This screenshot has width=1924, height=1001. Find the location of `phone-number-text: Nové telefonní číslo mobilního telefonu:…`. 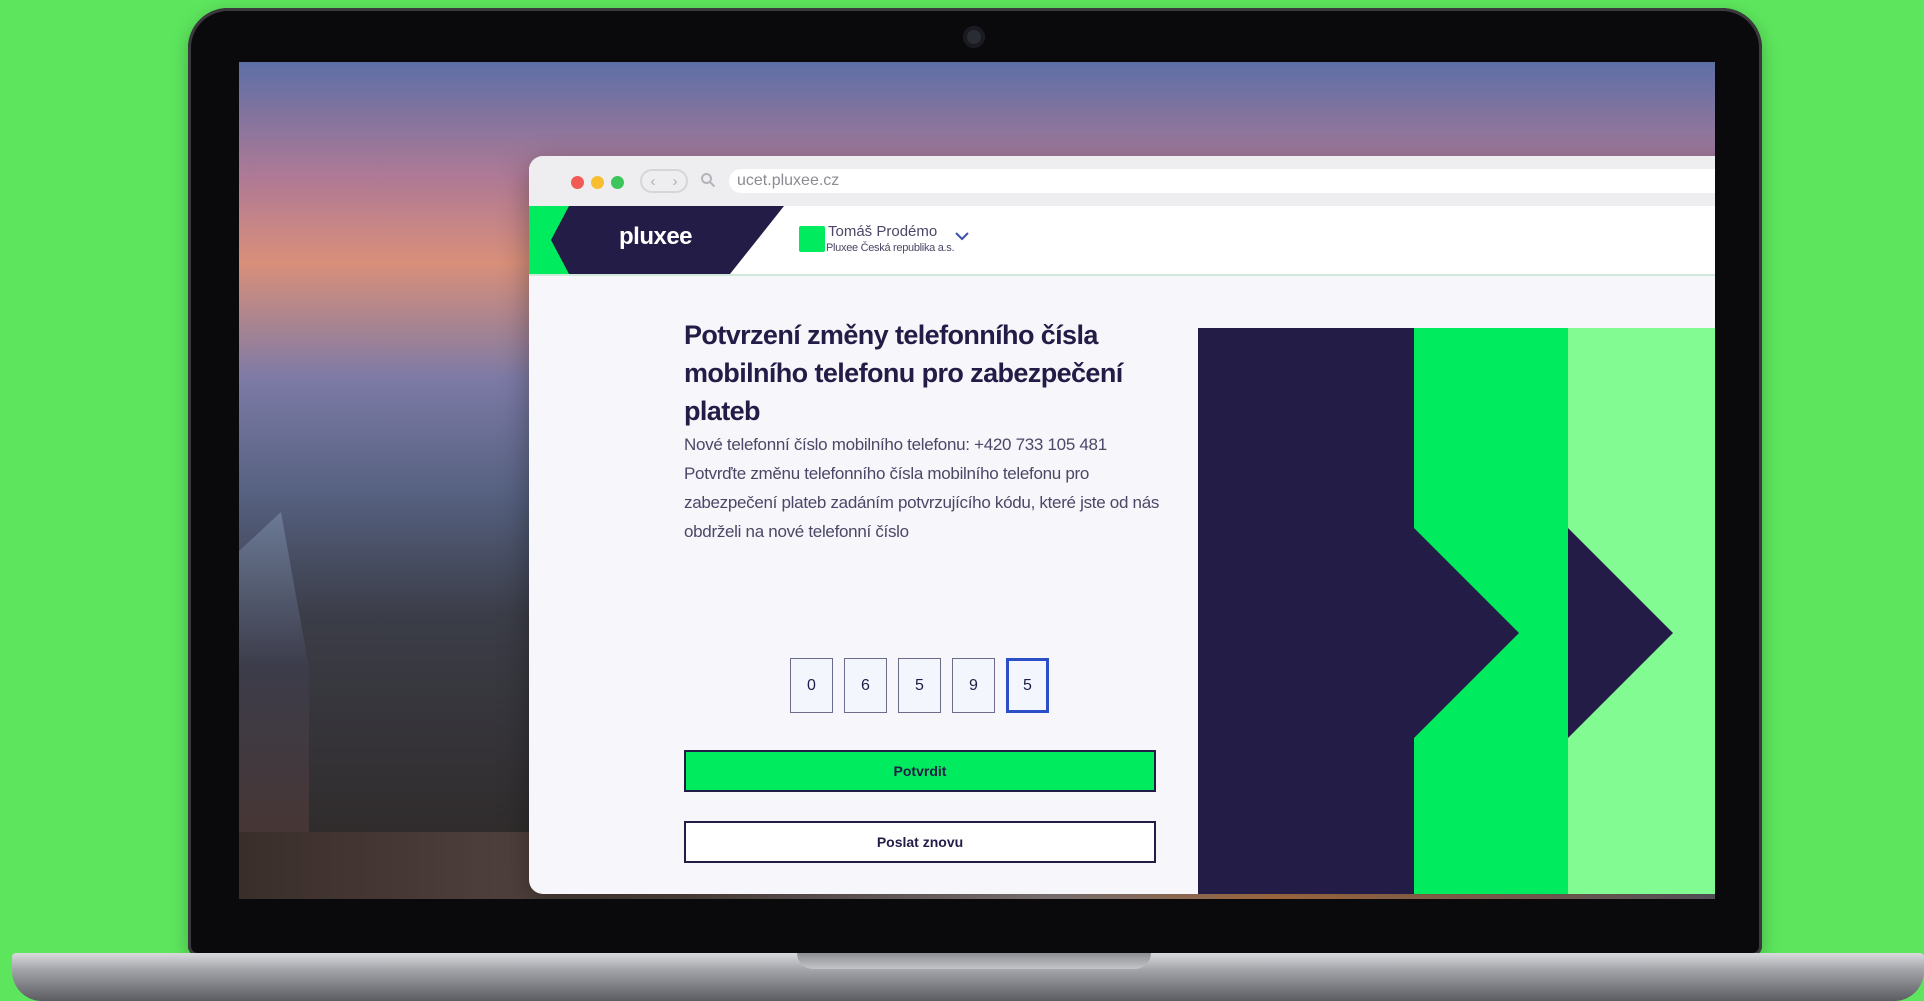

phone-number-text: Nové telefonní číslo mobilního telefonu:… is located at coordinates (895, 444).